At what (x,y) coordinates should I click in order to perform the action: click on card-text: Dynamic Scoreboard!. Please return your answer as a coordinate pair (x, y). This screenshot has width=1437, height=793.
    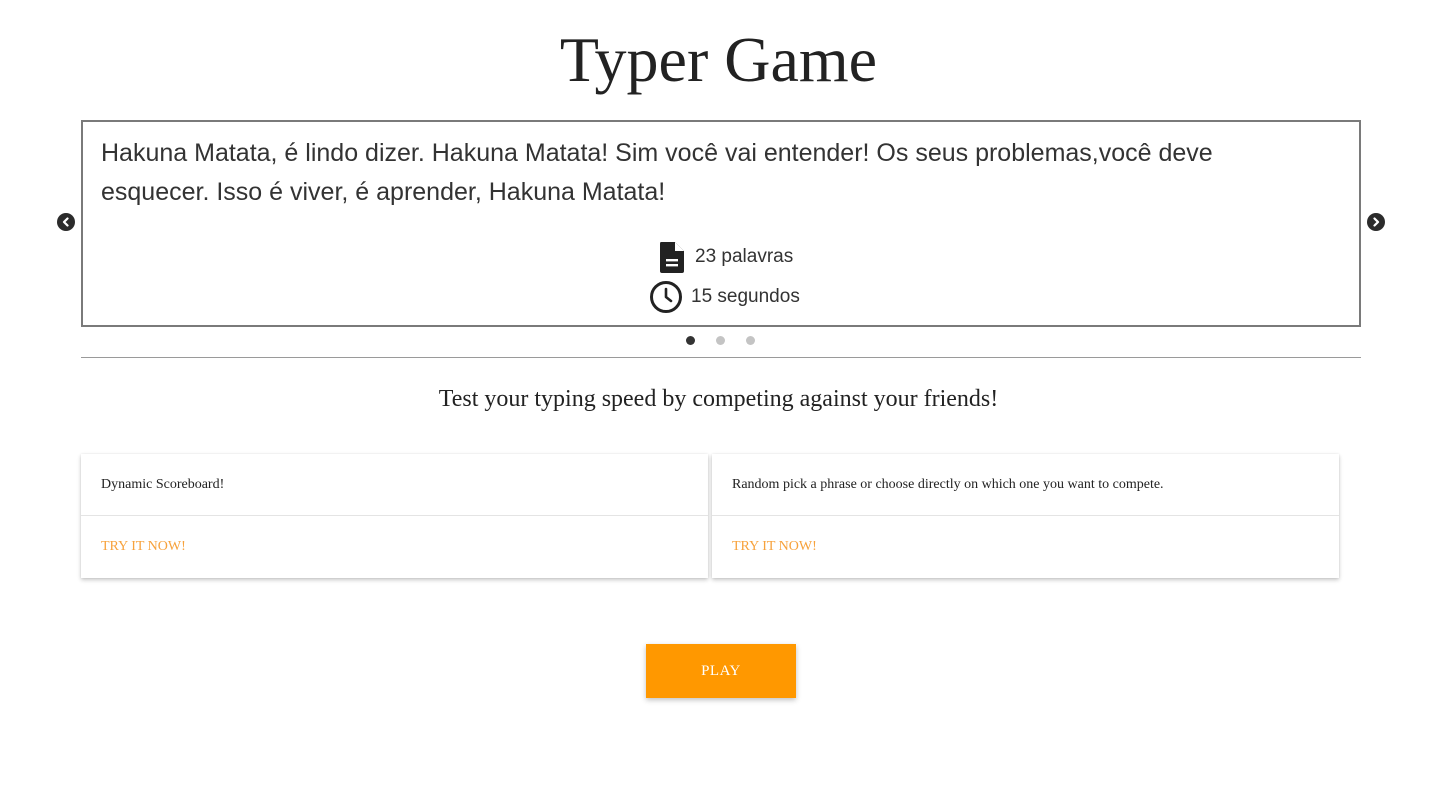
    Looking at the image, I should click on (394, 485).